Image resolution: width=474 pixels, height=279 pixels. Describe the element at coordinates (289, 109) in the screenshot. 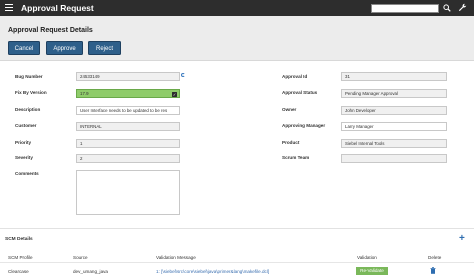

I see `owner-label: Owner` at that location.